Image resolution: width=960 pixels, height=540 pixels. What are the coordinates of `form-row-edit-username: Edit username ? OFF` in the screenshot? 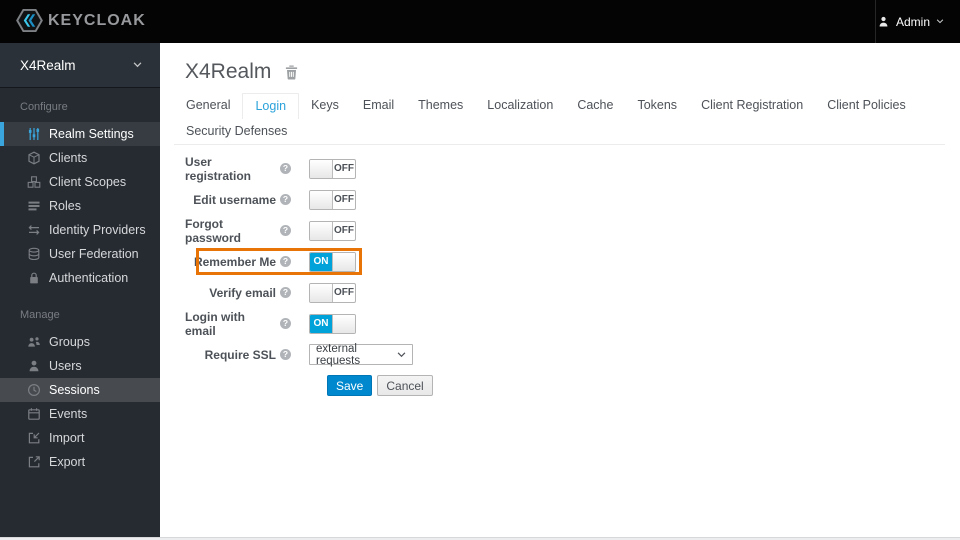 It's located at (572, 199).